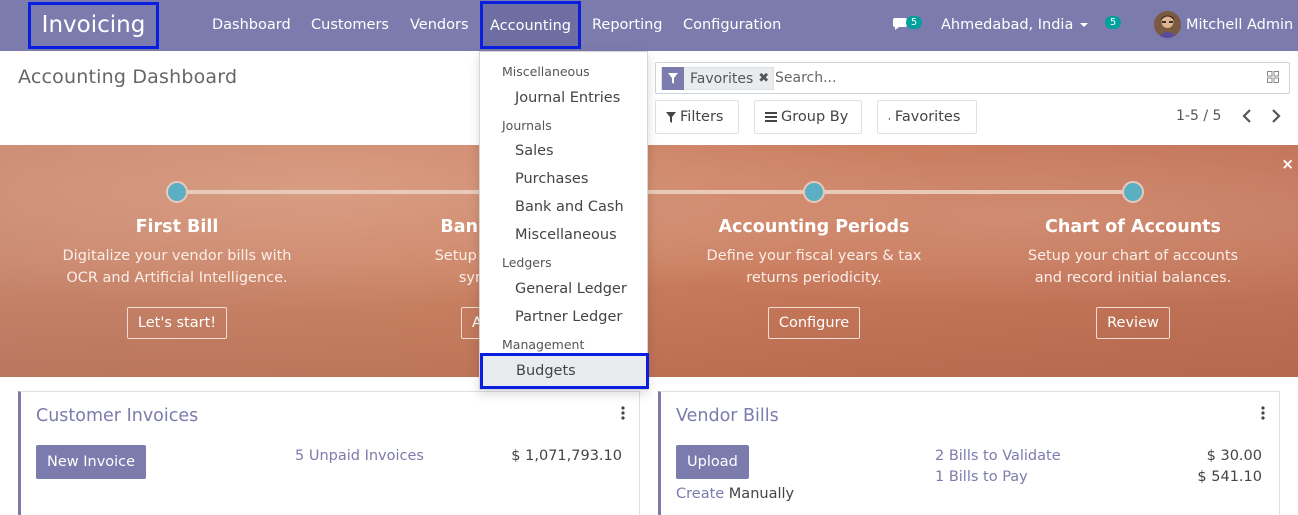 This screenshot has width=1298, height=515. I want to click on step-desc-line: OCR and Artificial Intelligence., so click(177, 278).